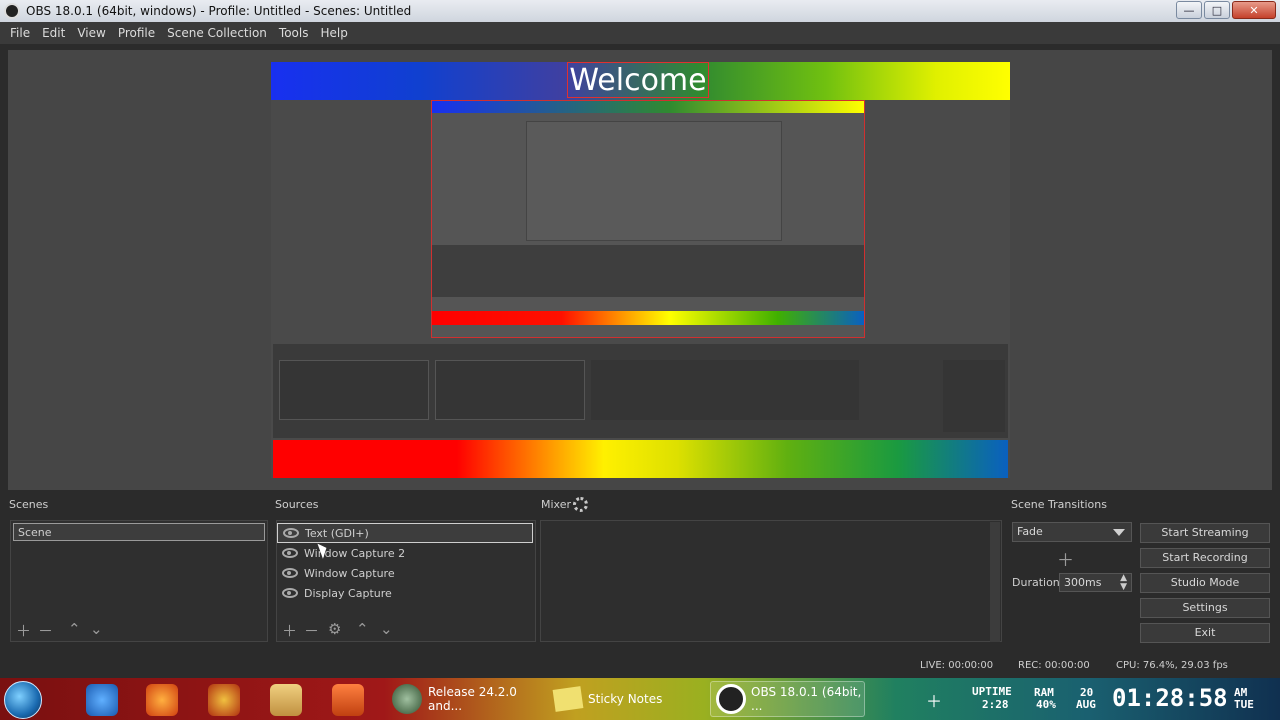 The height and width of the screenshot is (720, 1280). Describe the element at coordinates (992, 691) in the screenshot. I see `uptime-label: UPTIME` at that location.